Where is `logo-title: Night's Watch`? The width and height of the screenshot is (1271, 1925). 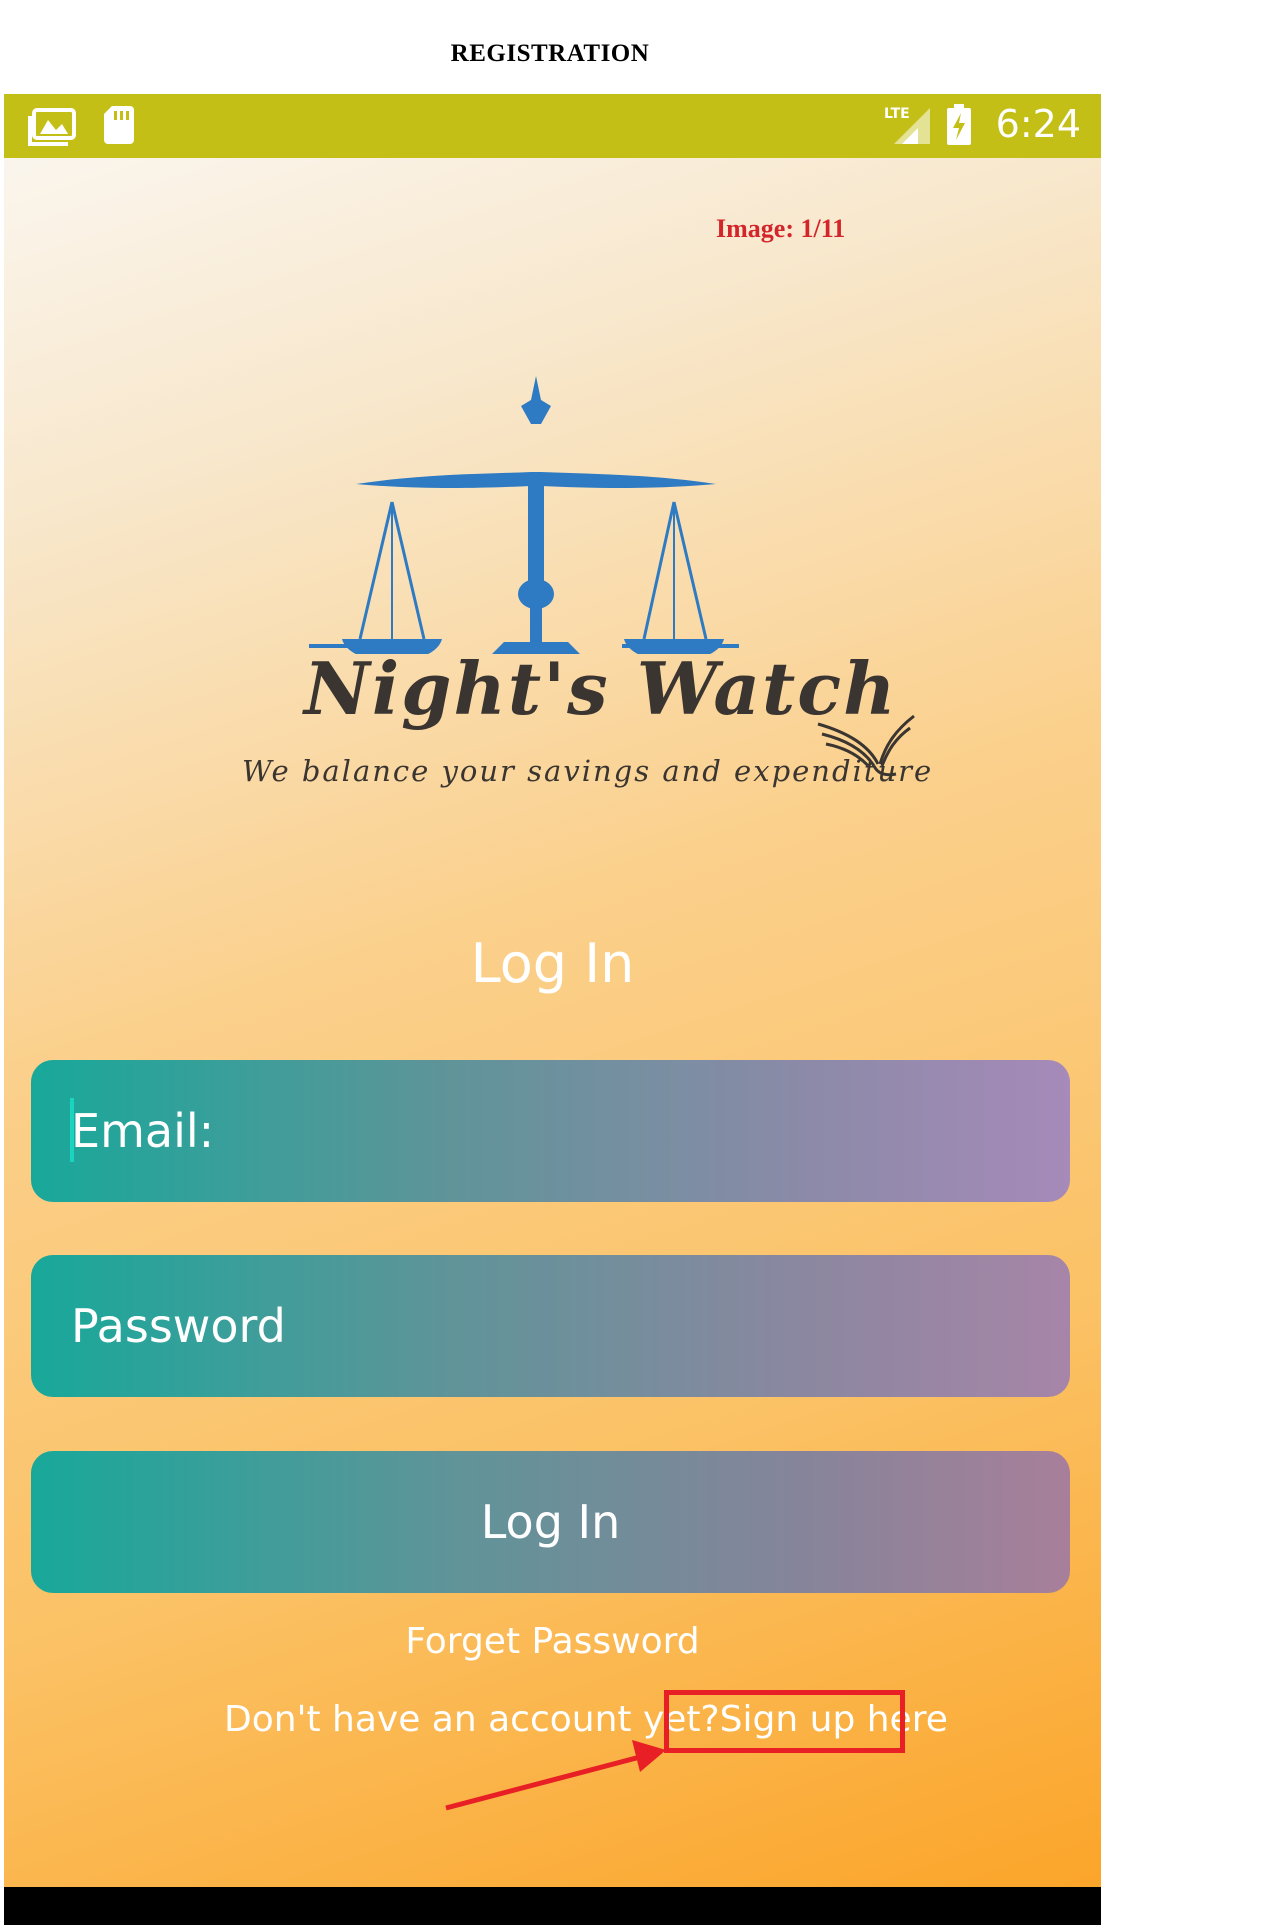 logo-title: Night's Watch is located at coordinates (601, 688).